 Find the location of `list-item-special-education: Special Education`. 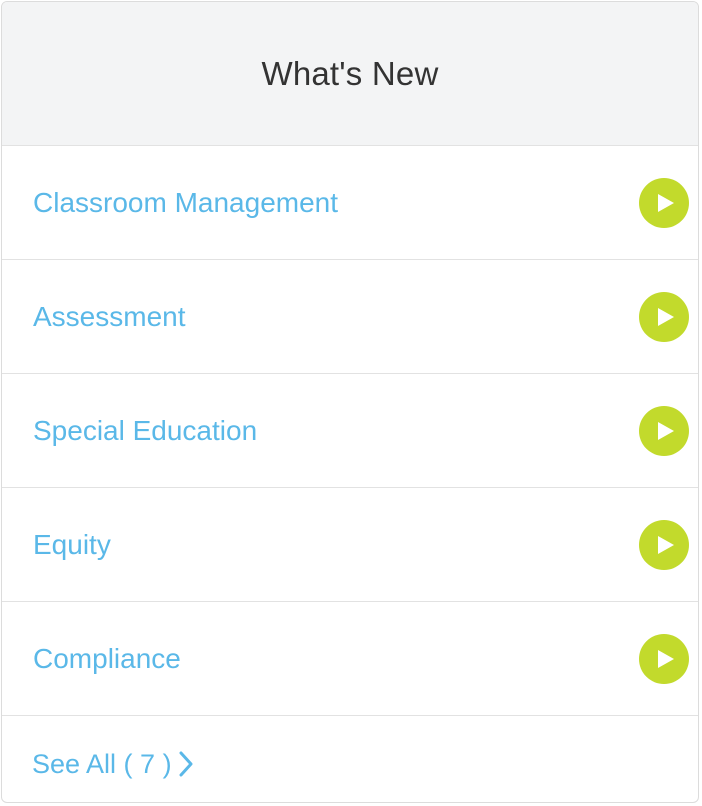

list-item-special-education: Special Education is located at coordinates (350, 431).